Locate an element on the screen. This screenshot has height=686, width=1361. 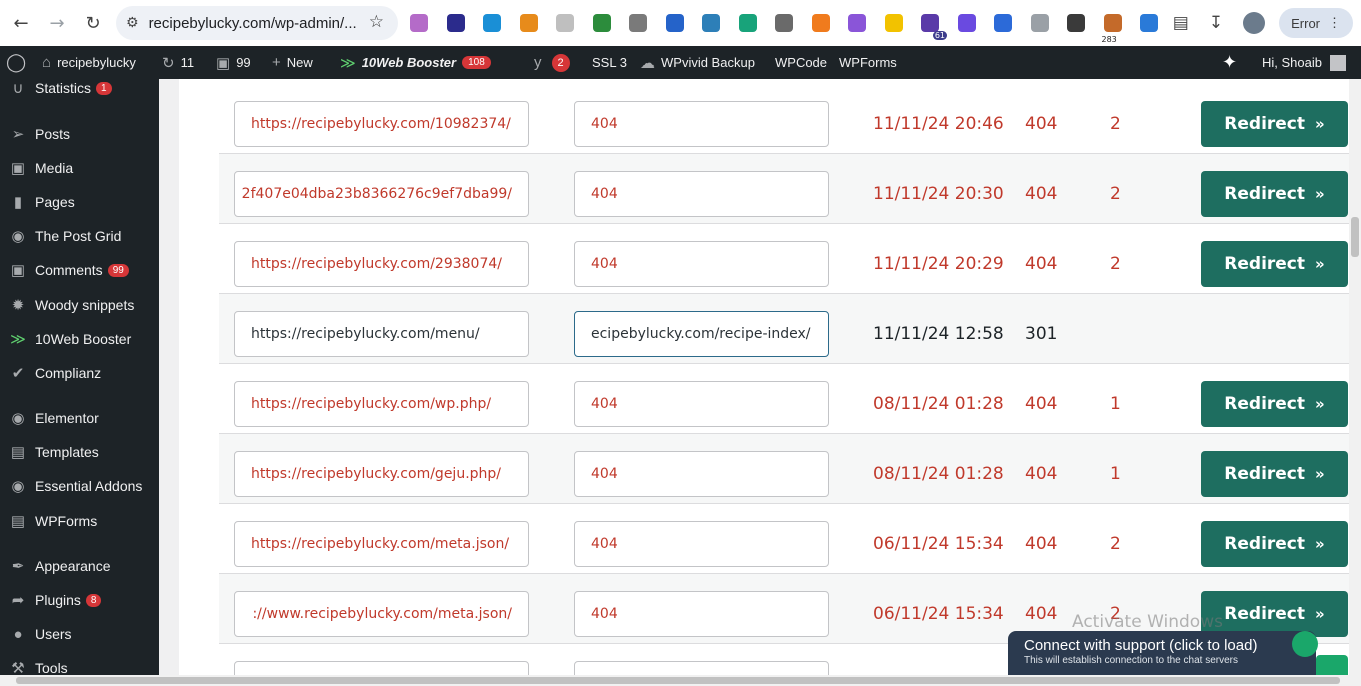
puzzle-icon: ▤ is located at coordinates (1181, 23).